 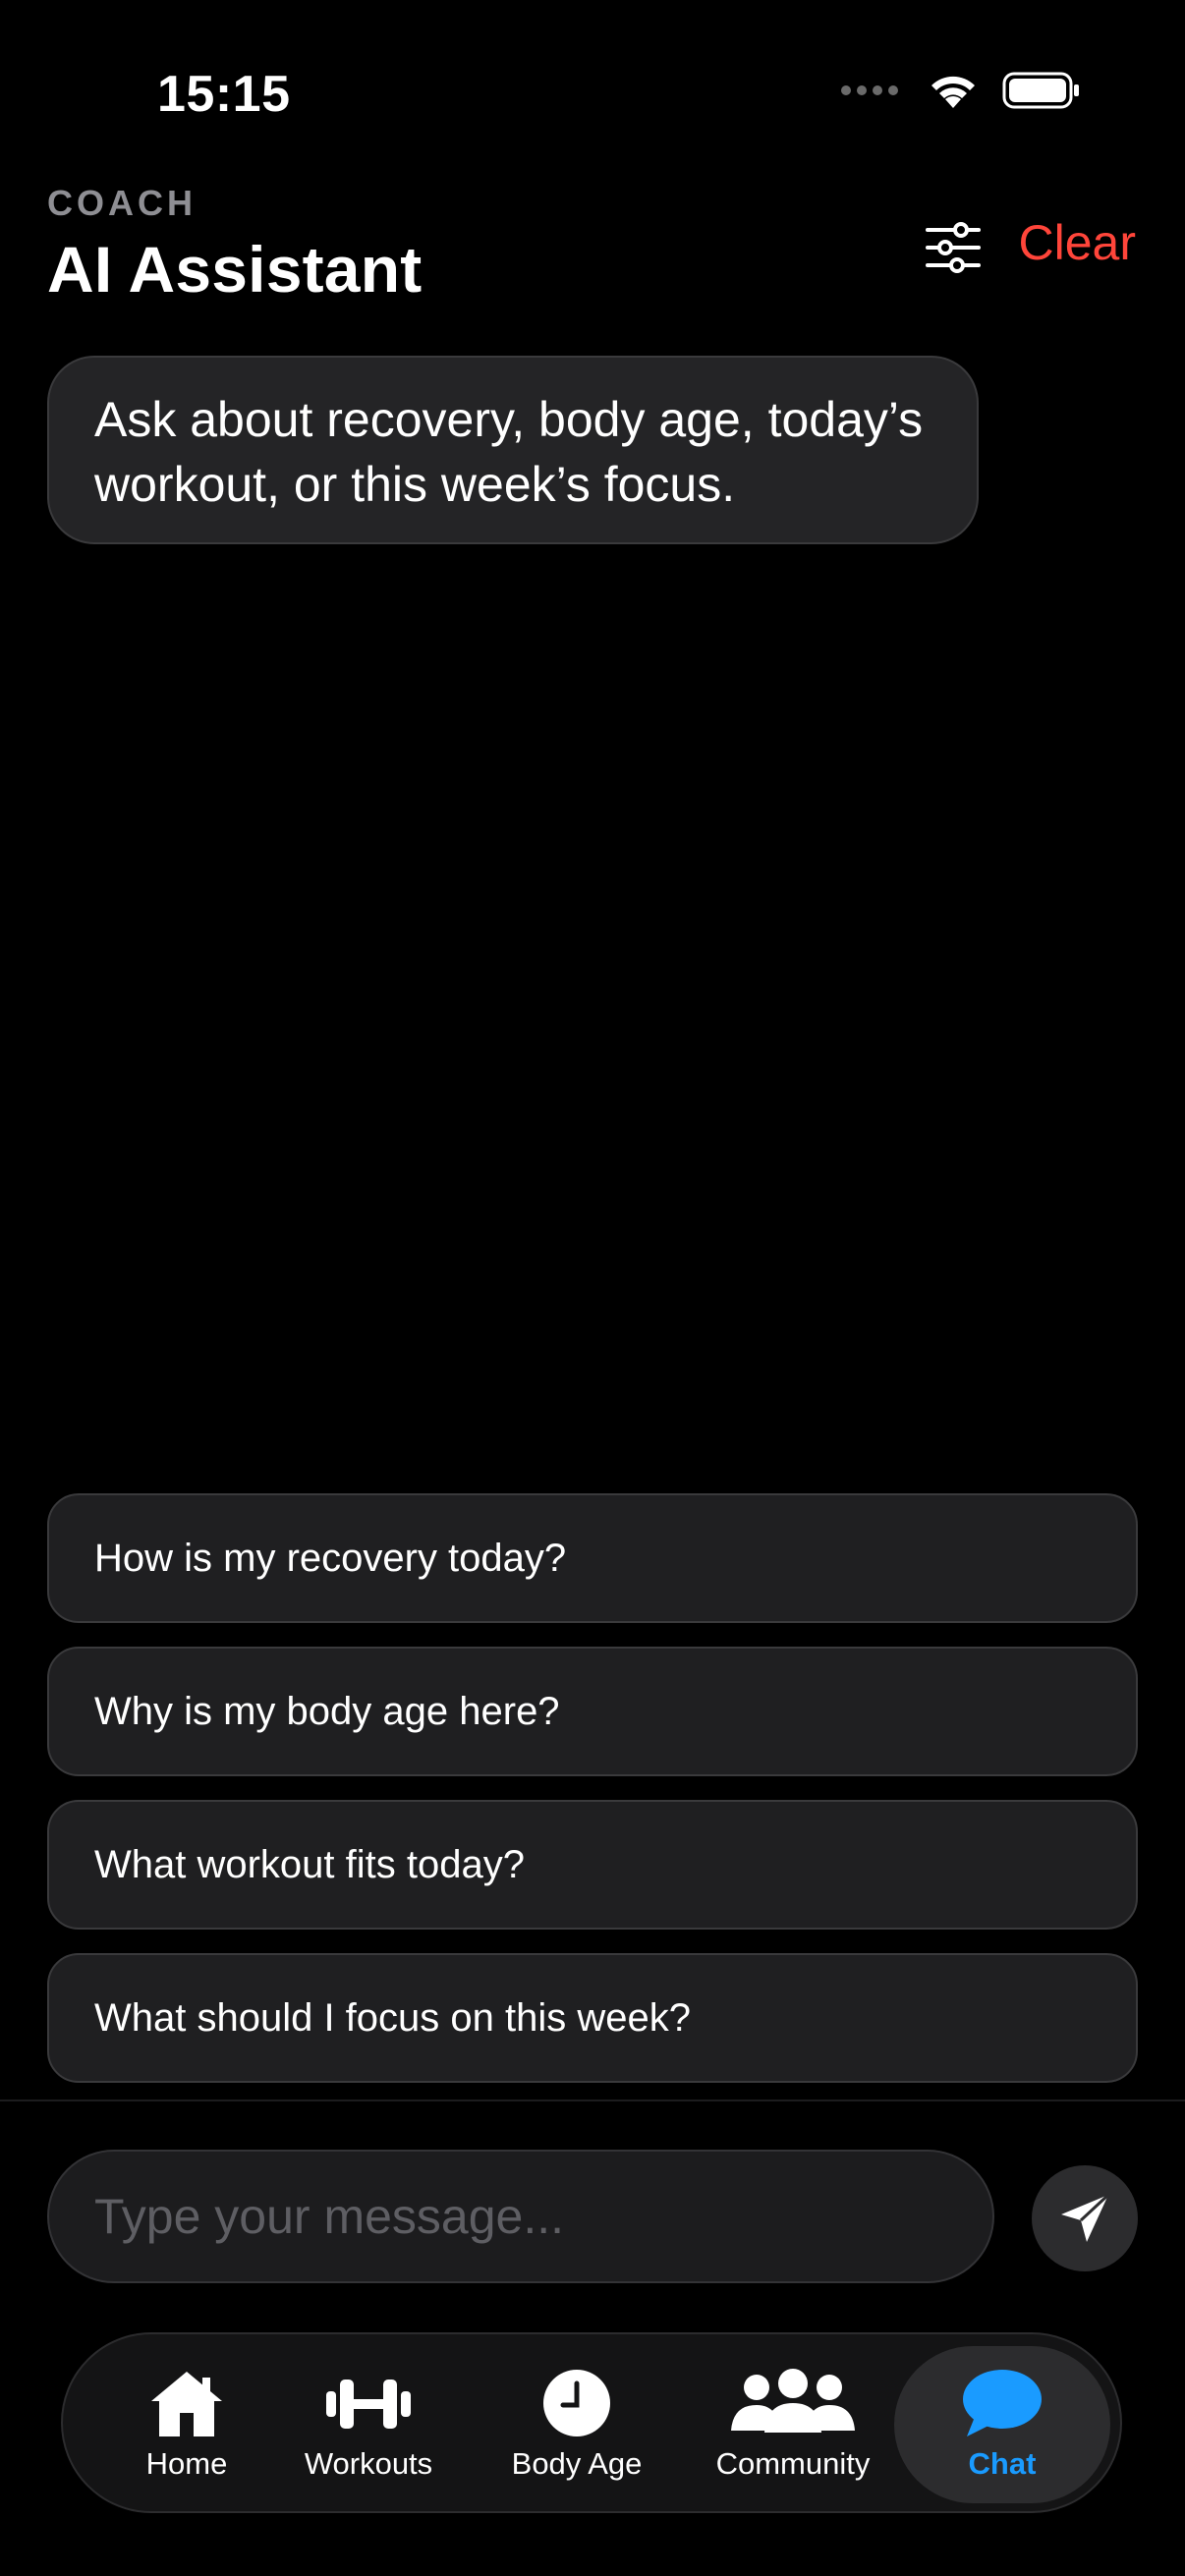 I want to click on clock-icon, so click(x=577, y=2403).